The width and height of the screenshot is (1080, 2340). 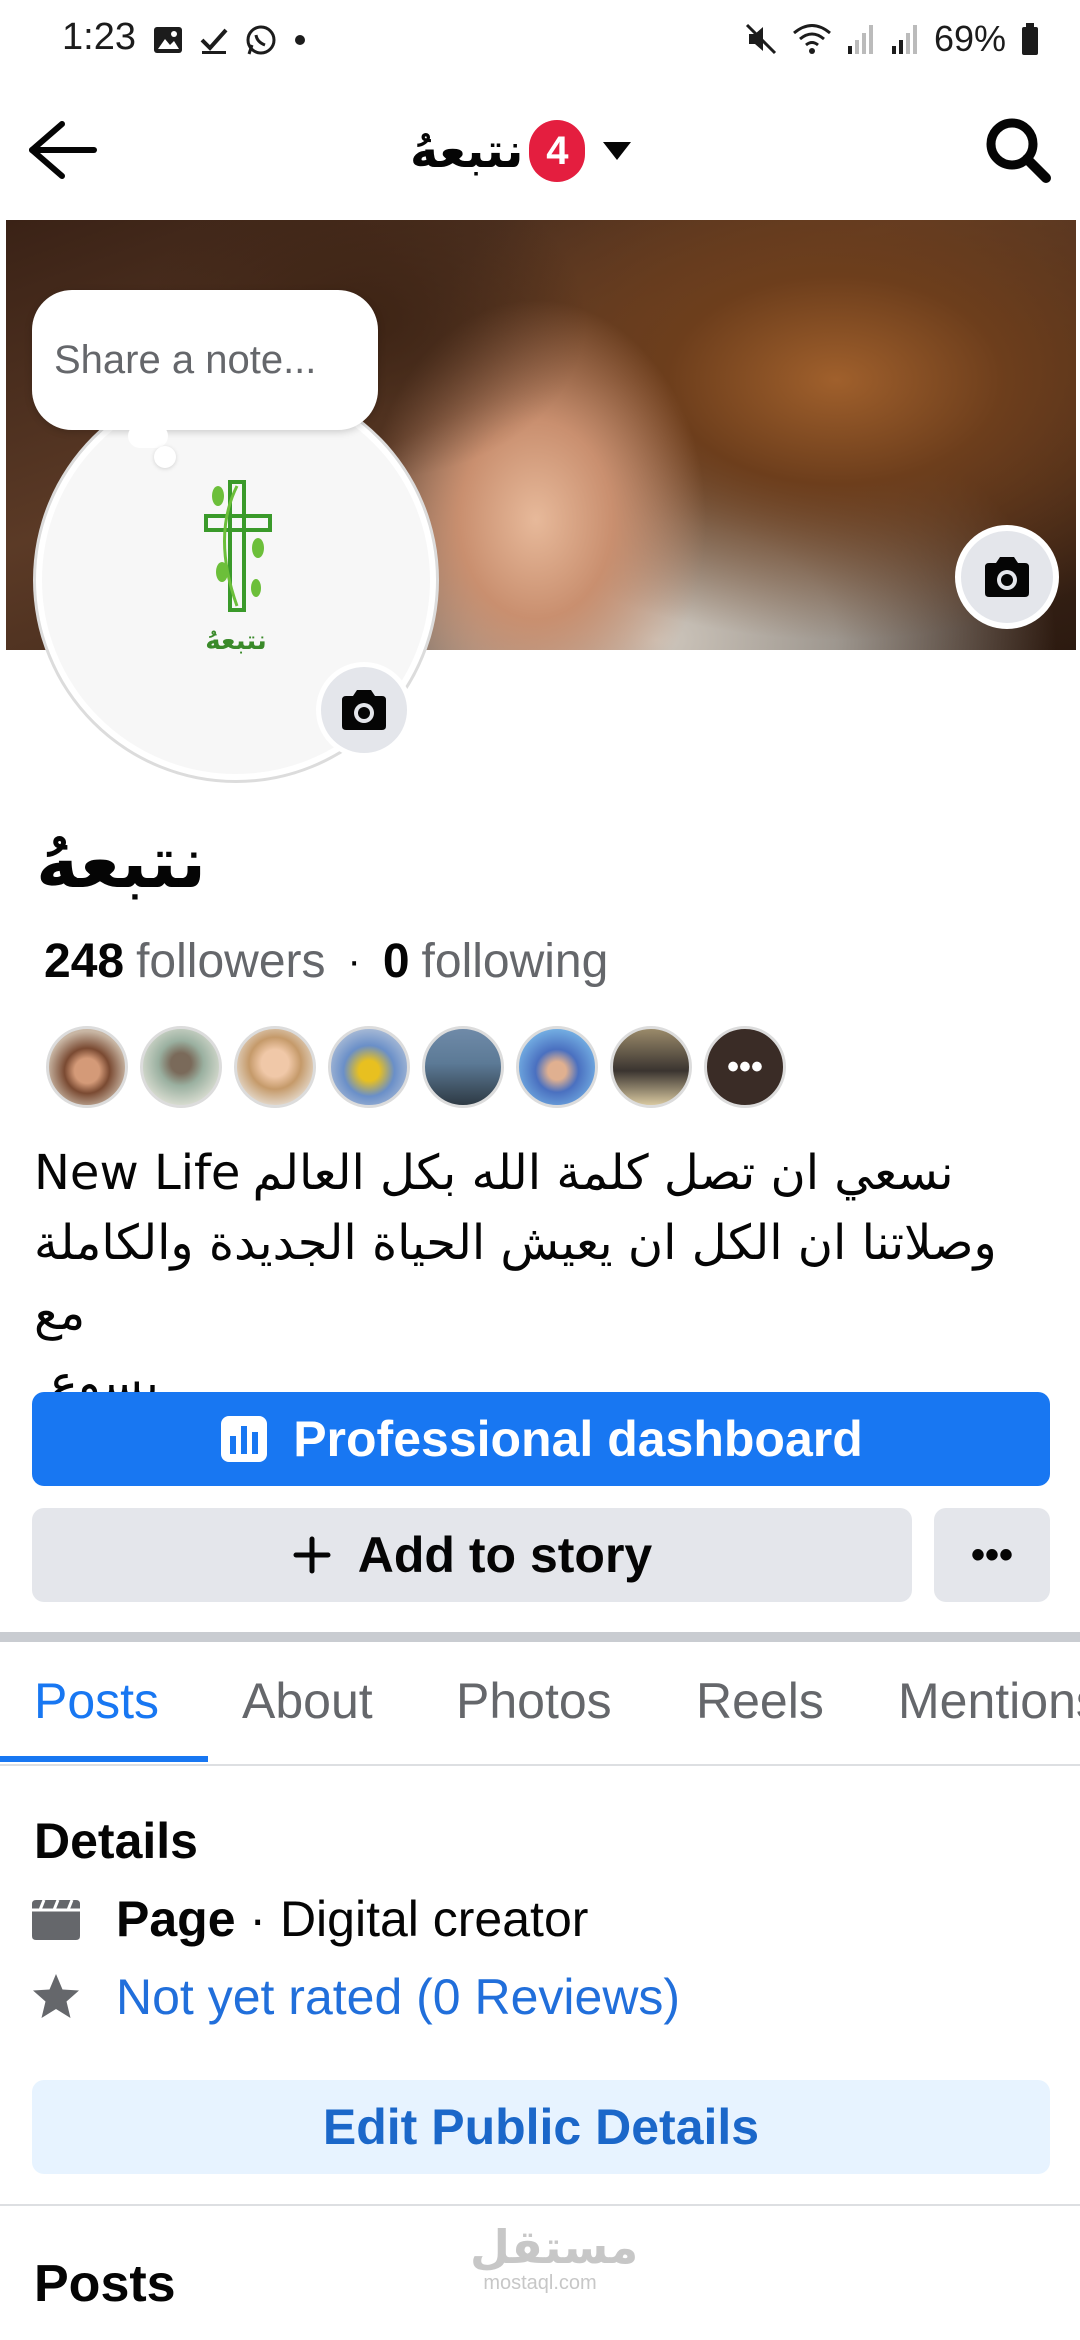 I want to click on star-icon, so click(x=56, y=1996).